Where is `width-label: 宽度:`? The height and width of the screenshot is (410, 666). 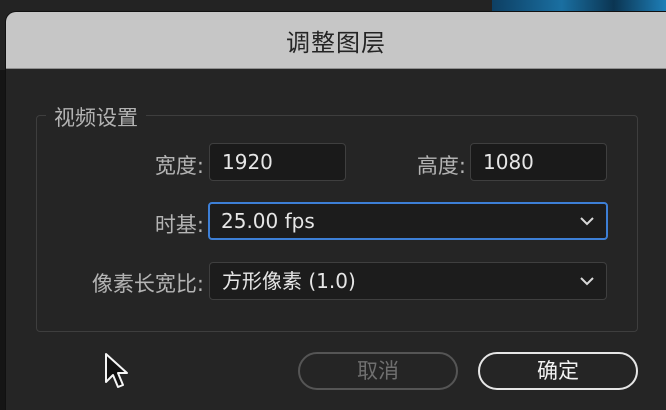 width-label: 宽度: is located at coordinates (179, 166).